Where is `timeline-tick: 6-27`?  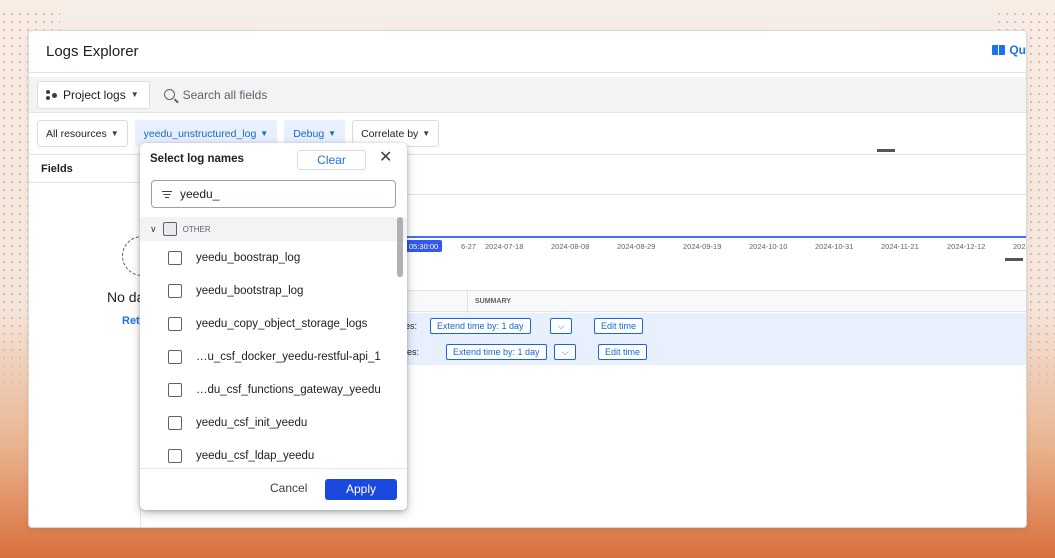 timeline-tick: 6-27 is located at coordinates (469, 246).